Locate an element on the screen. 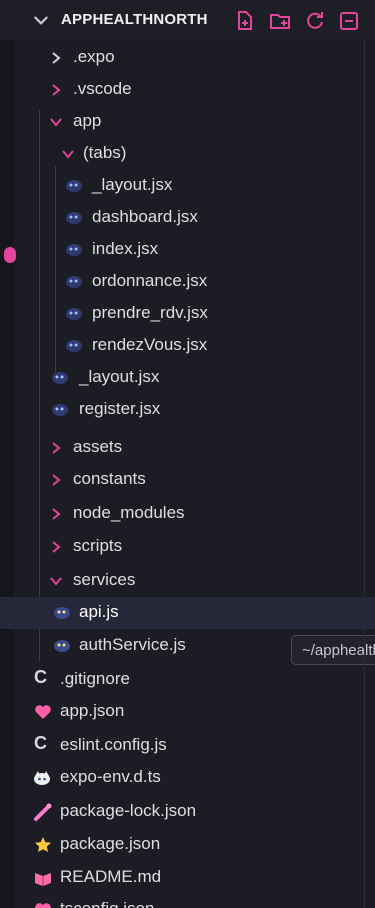  new-file-icon is located at coordinates (245, 21).